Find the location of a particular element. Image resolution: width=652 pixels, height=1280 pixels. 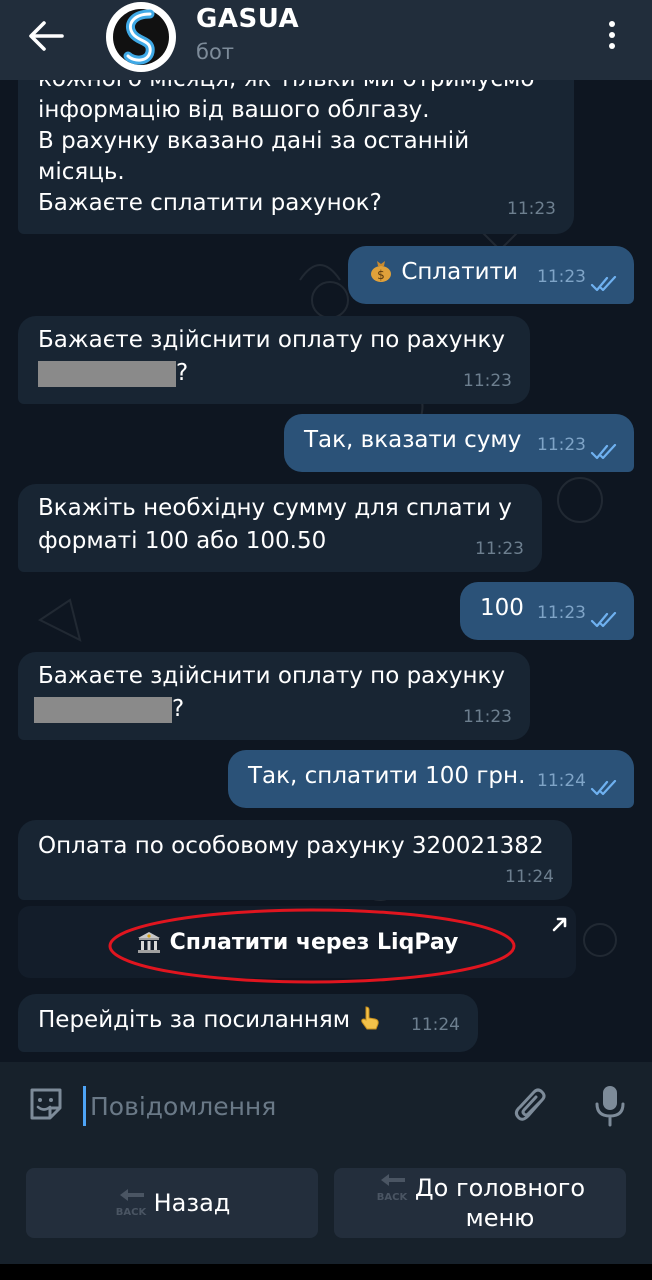

outgoing-message: Так, вказати суму 11:23 is located at coordinates (459, 443).